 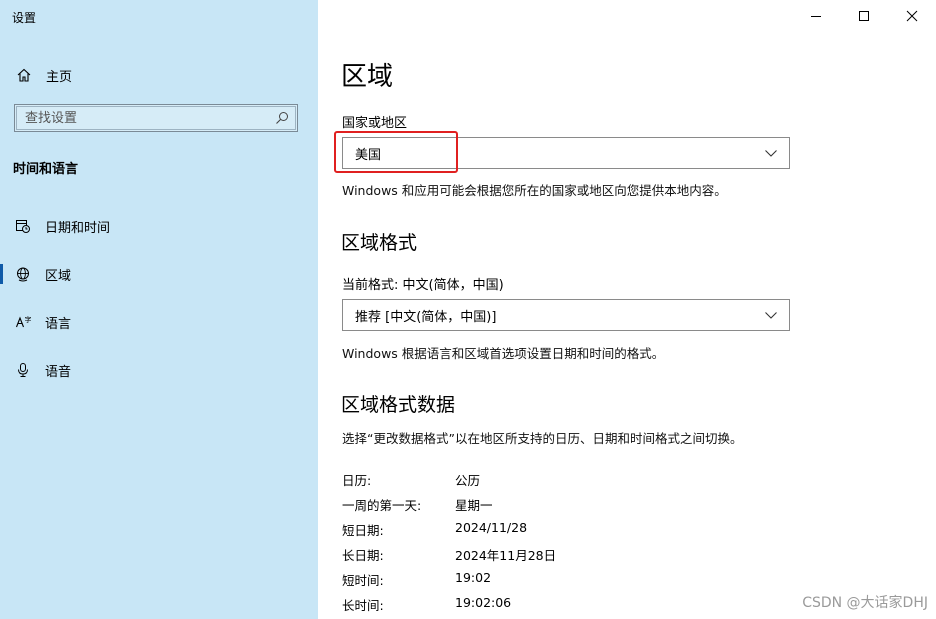 I want to click on format-data-row: 一周的第一天: 星期一, so click(x=417, y=504).